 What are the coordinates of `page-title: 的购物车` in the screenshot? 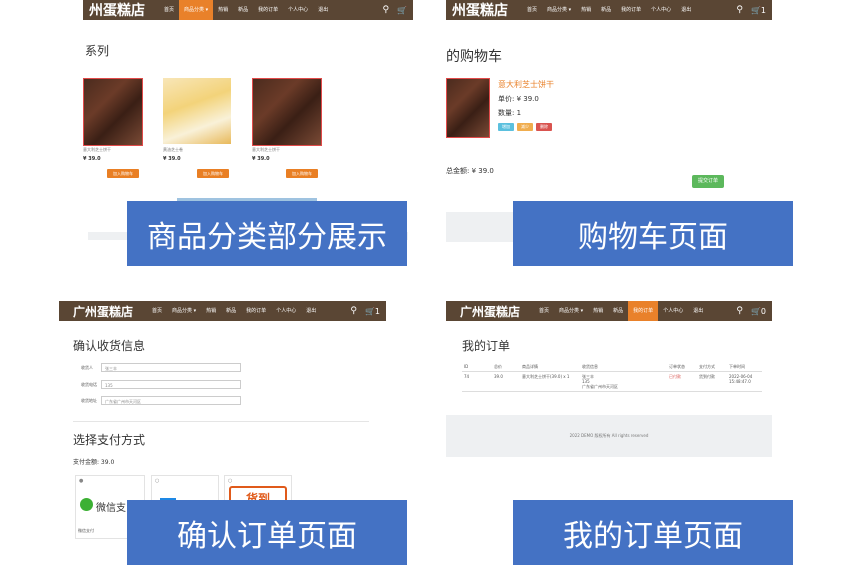 It's located at (474, 57).